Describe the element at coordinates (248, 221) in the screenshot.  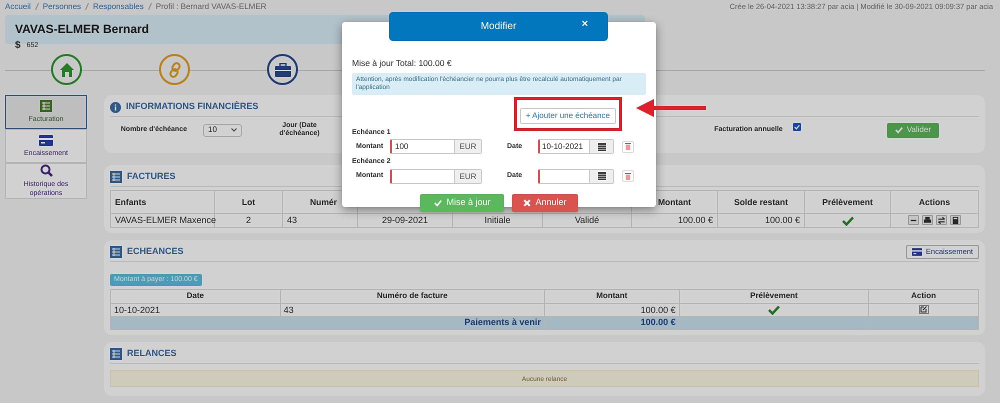
I see `table-cell: 2` at that location.